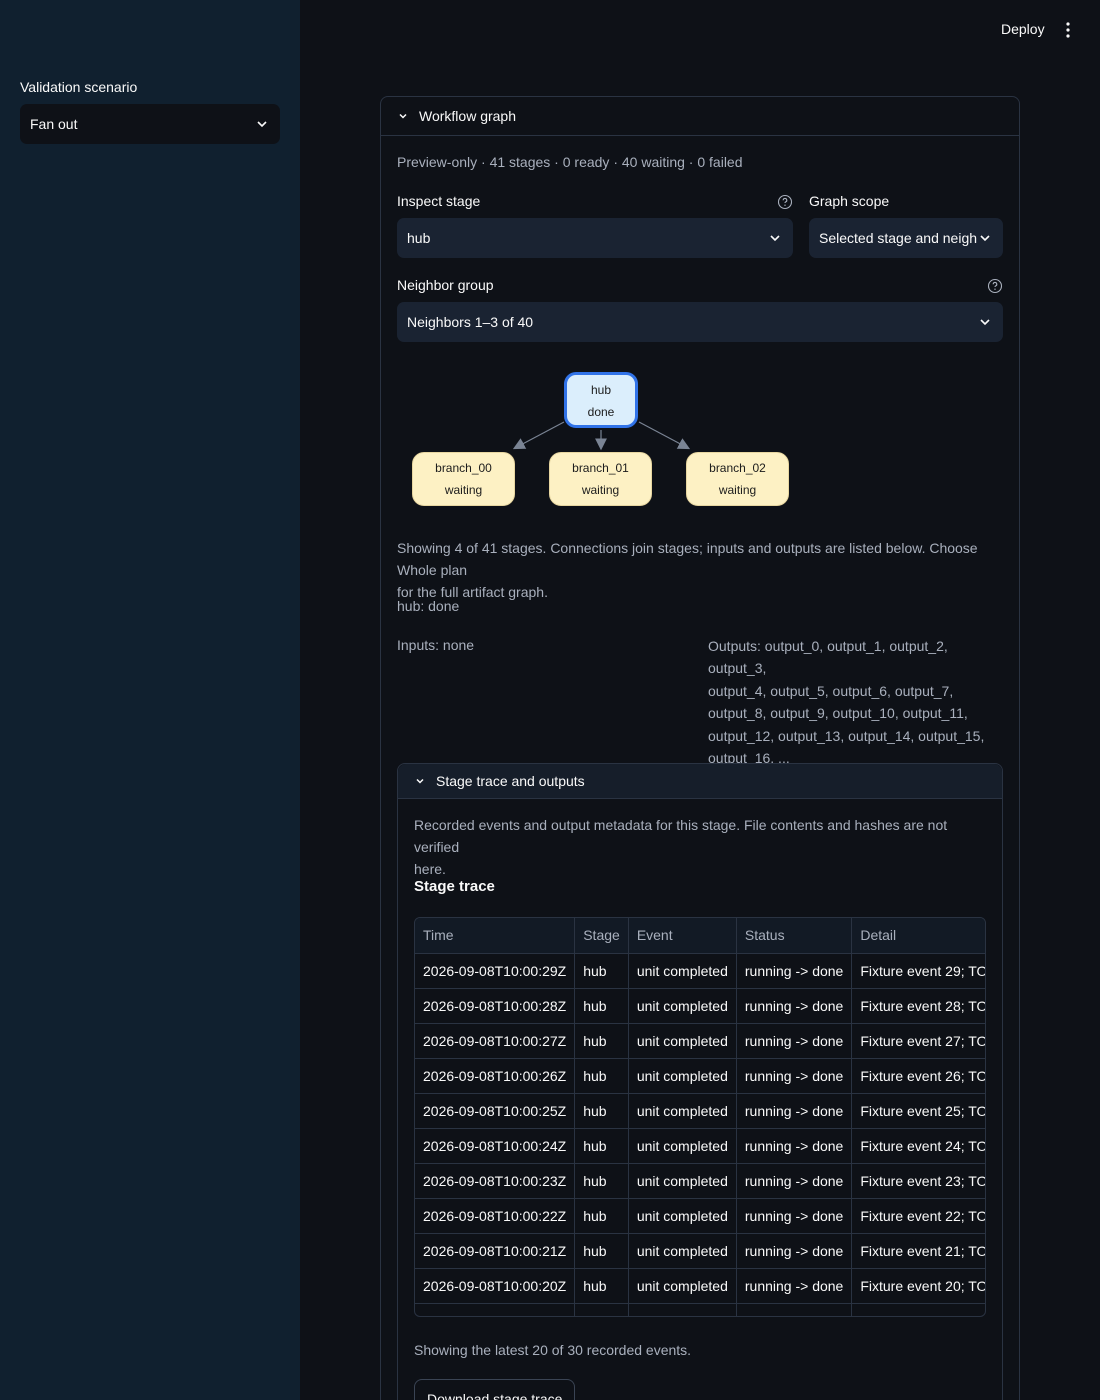  I want to click on node-name: branch_02, so click(737, 468).